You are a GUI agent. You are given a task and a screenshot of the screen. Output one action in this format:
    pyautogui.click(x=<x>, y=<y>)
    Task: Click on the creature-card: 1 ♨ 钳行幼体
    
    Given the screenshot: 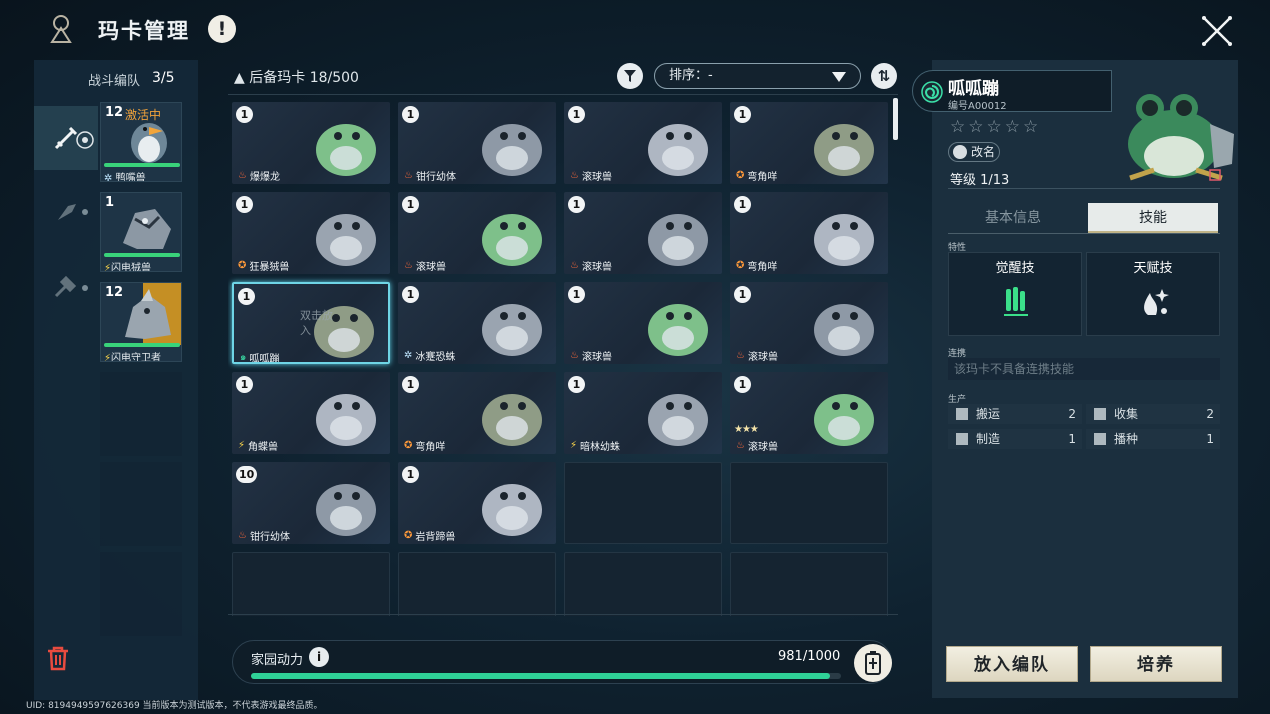 What is the action you would take?
    pyautogui.click(x=477, y=143)
    